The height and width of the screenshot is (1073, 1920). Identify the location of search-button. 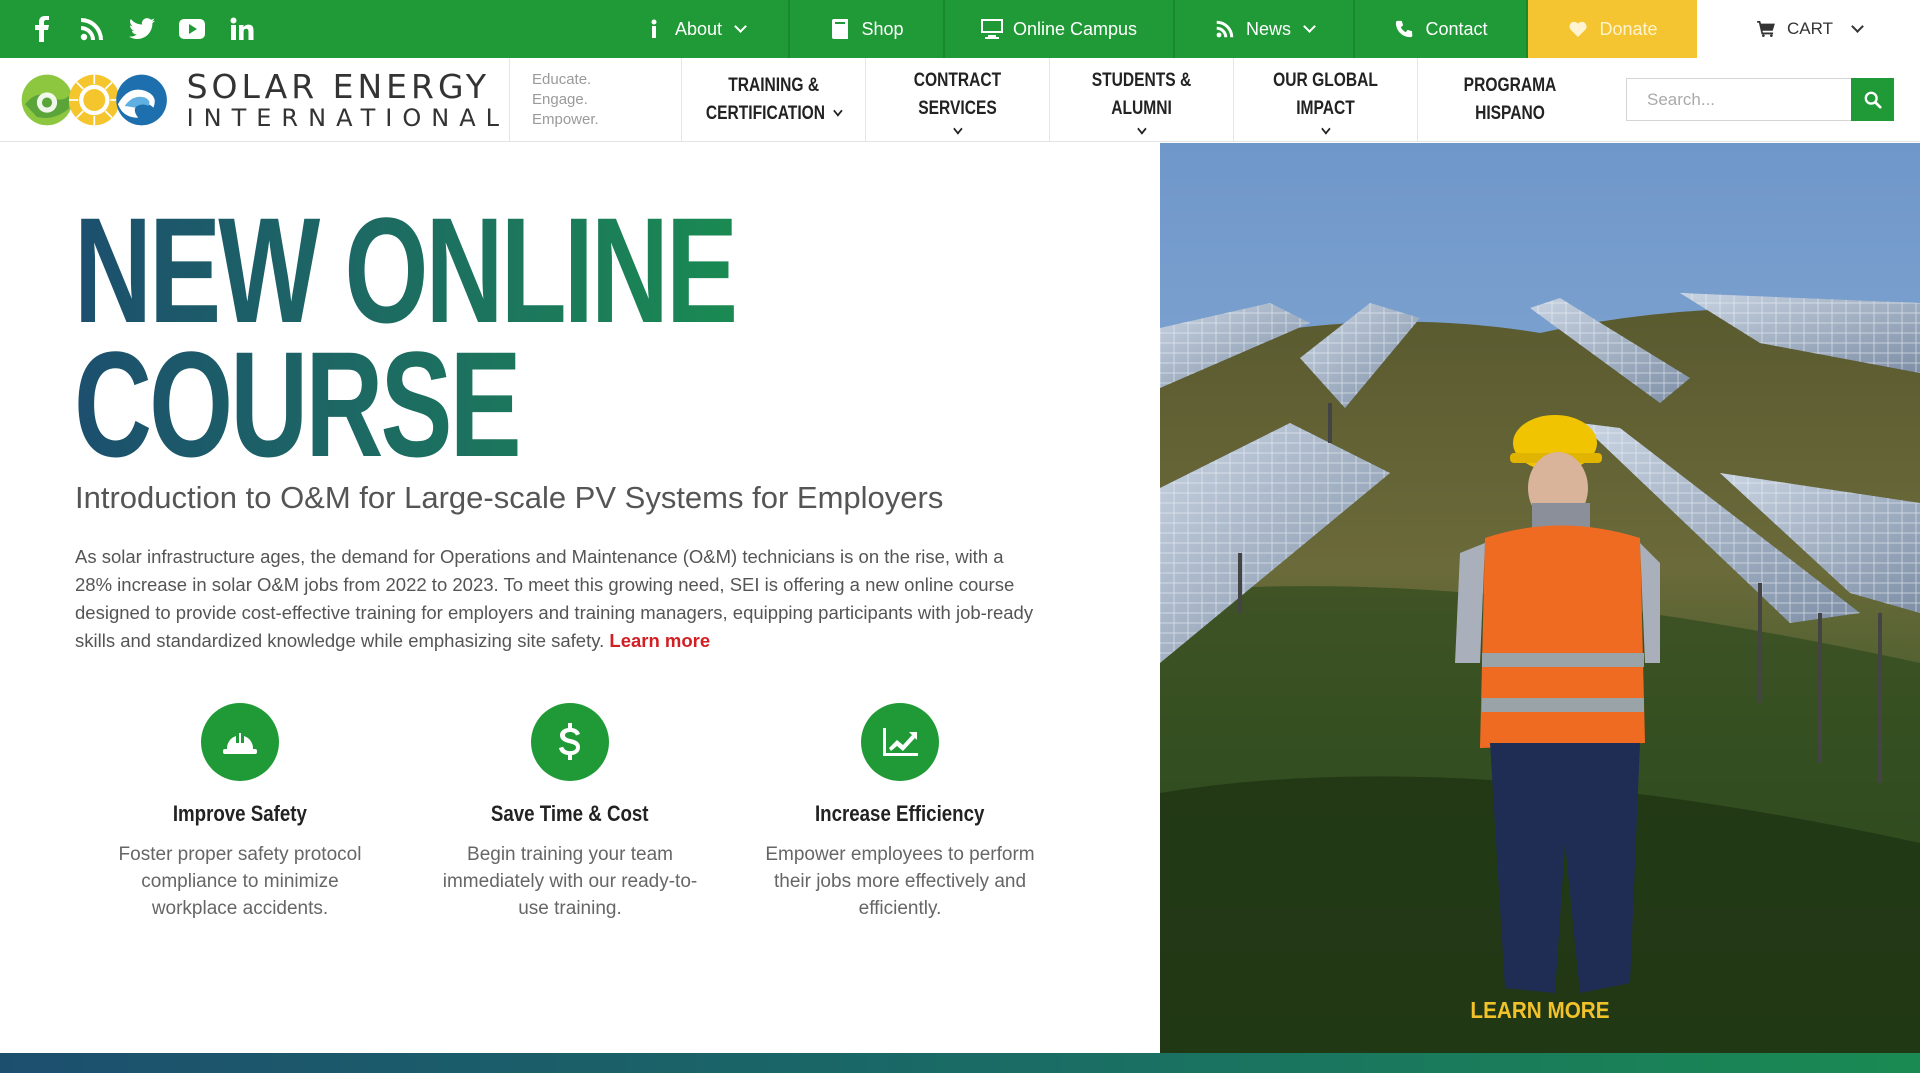
(1872, 99).